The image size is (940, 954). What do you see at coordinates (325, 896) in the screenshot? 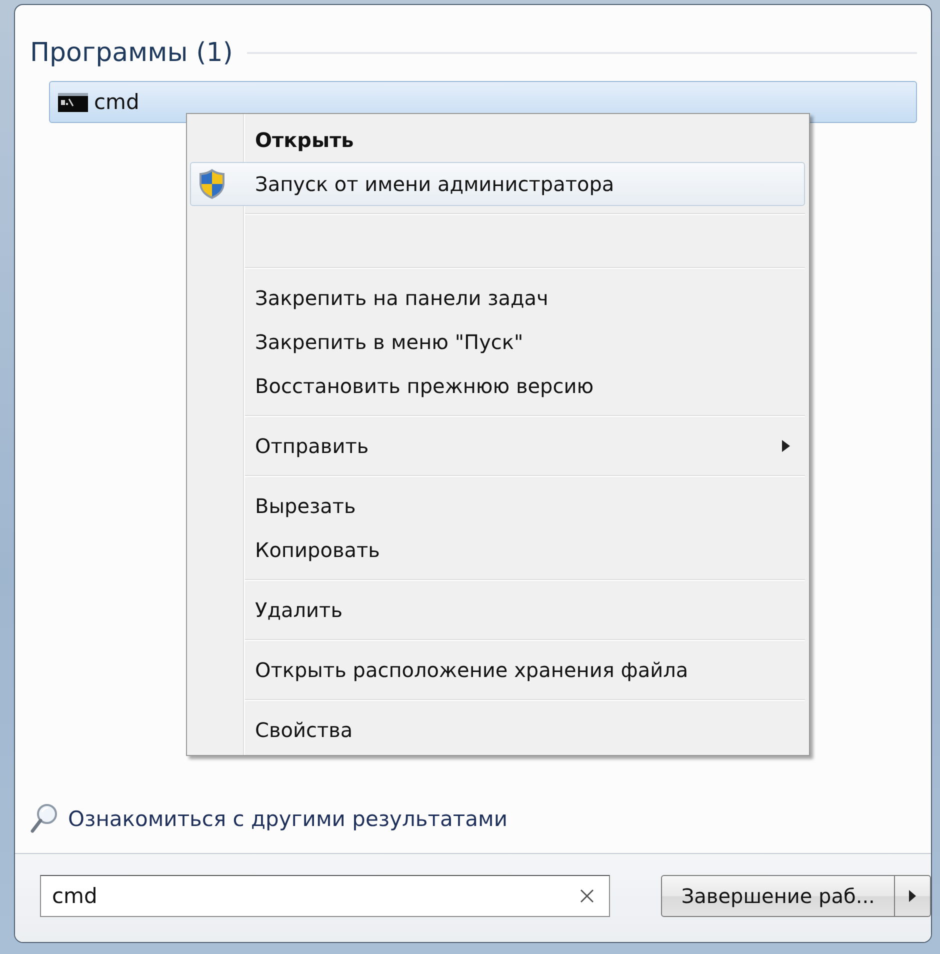
I see `search-field: cmd` at bounding box center [325, 896].